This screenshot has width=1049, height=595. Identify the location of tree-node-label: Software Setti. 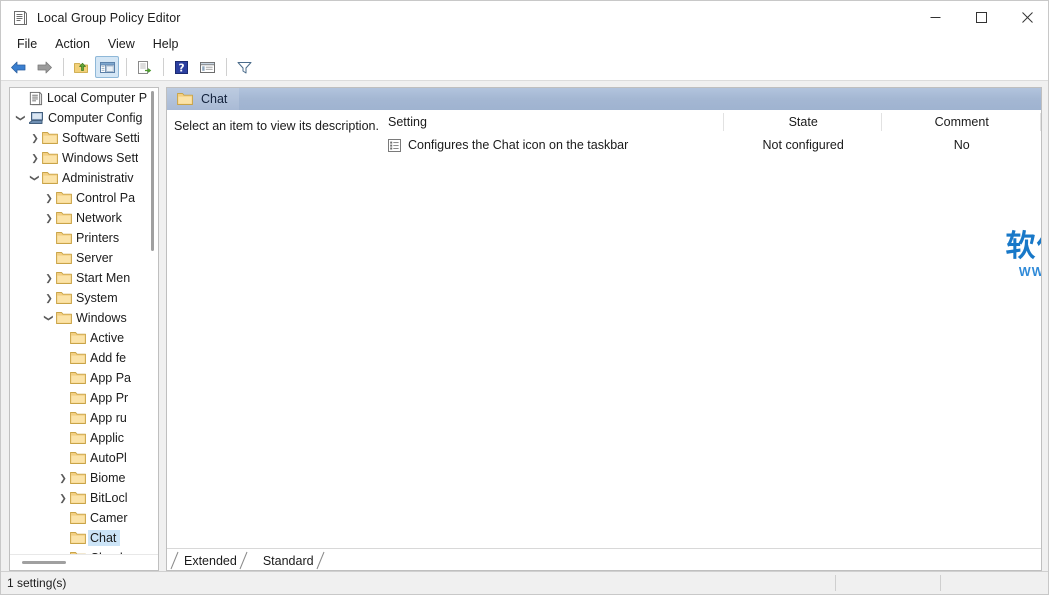
(101, 138).